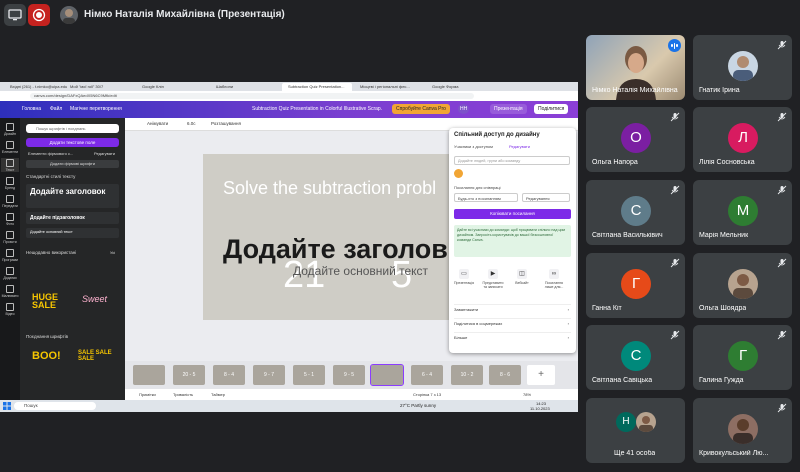 The image size is (800, 472). I want to click on participant-tile: Гнатик Ірина, so click(742, 67).